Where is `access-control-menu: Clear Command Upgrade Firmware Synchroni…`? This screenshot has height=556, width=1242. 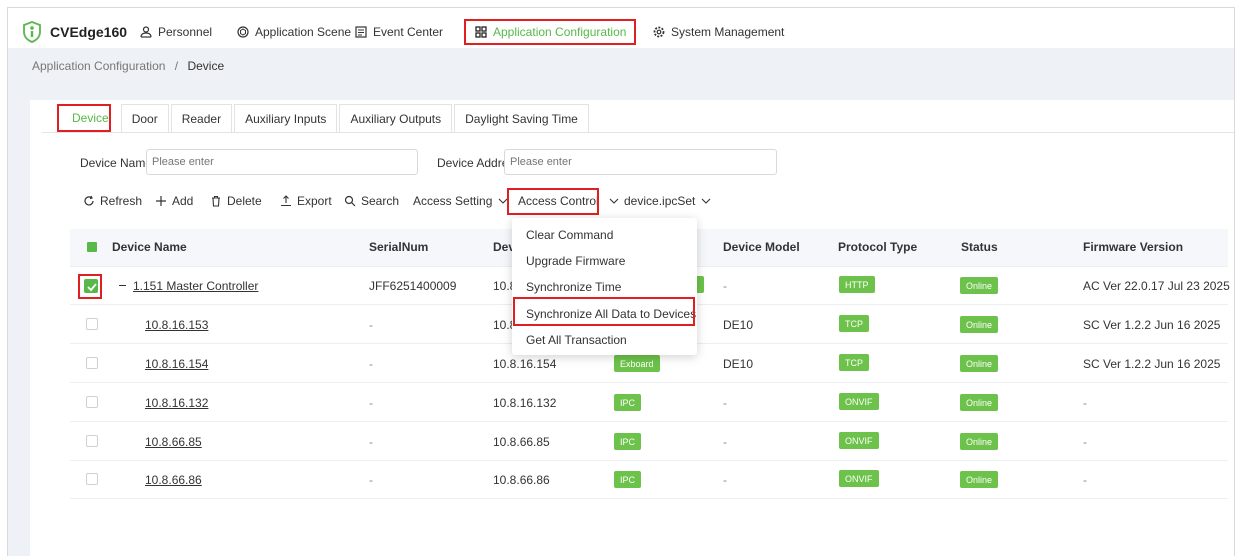 access-control-menu: Clear Command Upgrade Firmware Synchroni… is located at coordinates (604, 286).